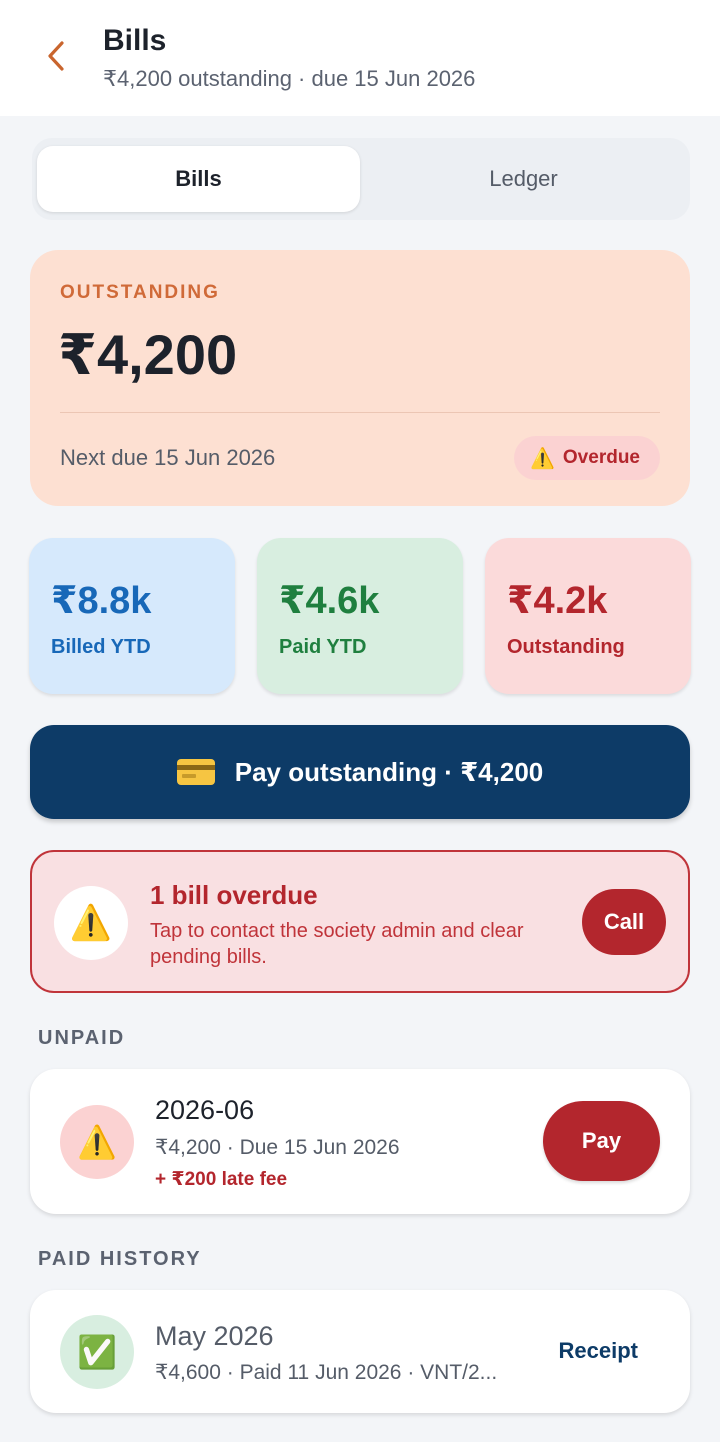  I want to click on stat-label: Billed YTD, so click(101, 647).